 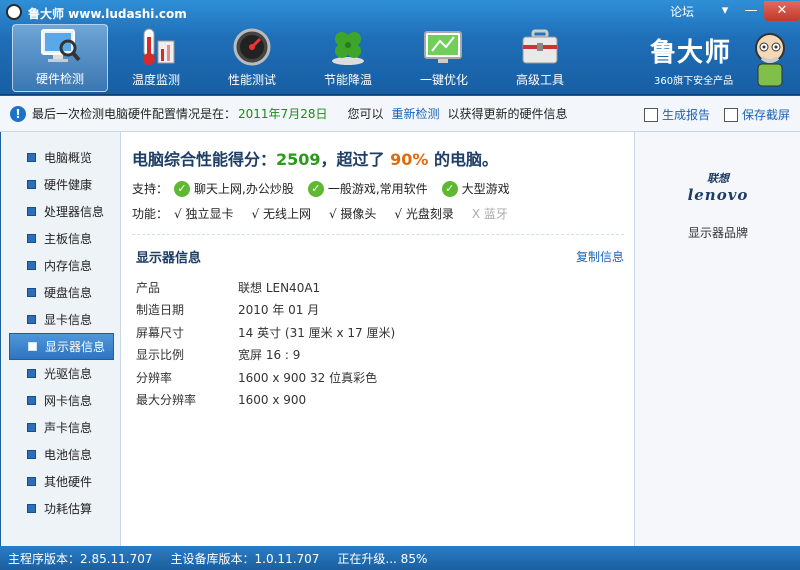 What do you see at coordinates (725, 11) in the screenshot?
I see `menu-dropdown-button: ▾` at bounding box center [725, 11].